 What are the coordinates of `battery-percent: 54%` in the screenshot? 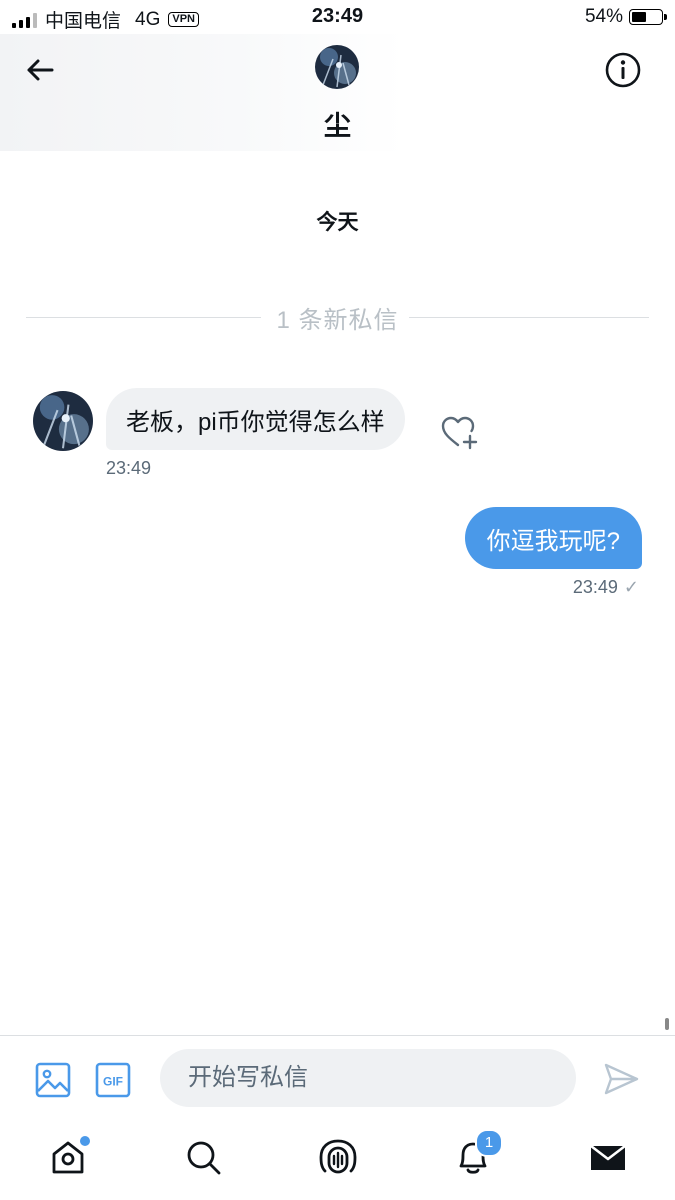 It's located at (603, 16).